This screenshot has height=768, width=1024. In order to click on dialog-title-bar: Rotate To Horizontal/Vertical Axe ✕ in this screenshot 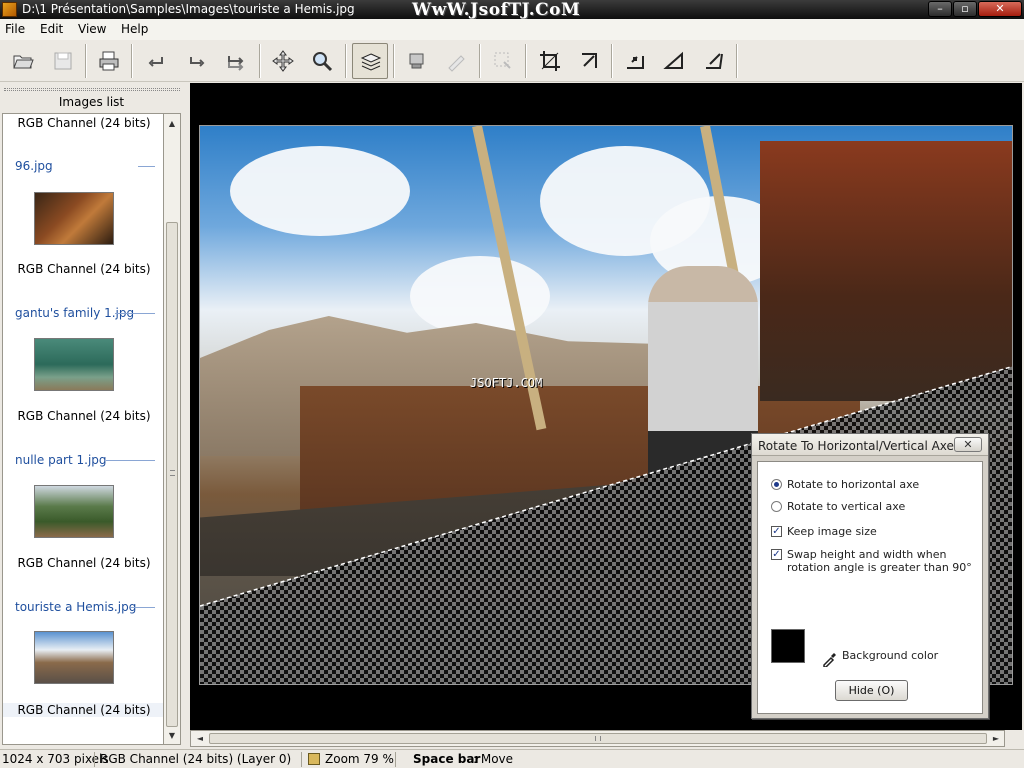, I will do `click(870, 445)`.